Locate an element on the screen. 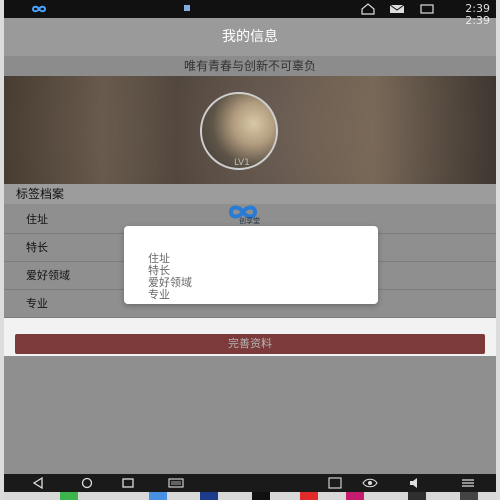 The image size is (500, 500). complete-profile-button: 完善资料 is located at coordinates (250, 344).